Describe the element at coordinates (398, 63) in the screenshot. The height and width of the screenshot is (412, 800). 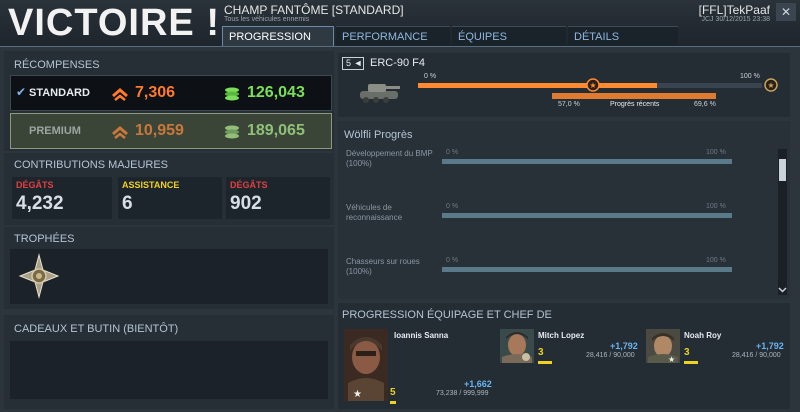
I see `vehicle-name: ERC-90 F4` at that location.